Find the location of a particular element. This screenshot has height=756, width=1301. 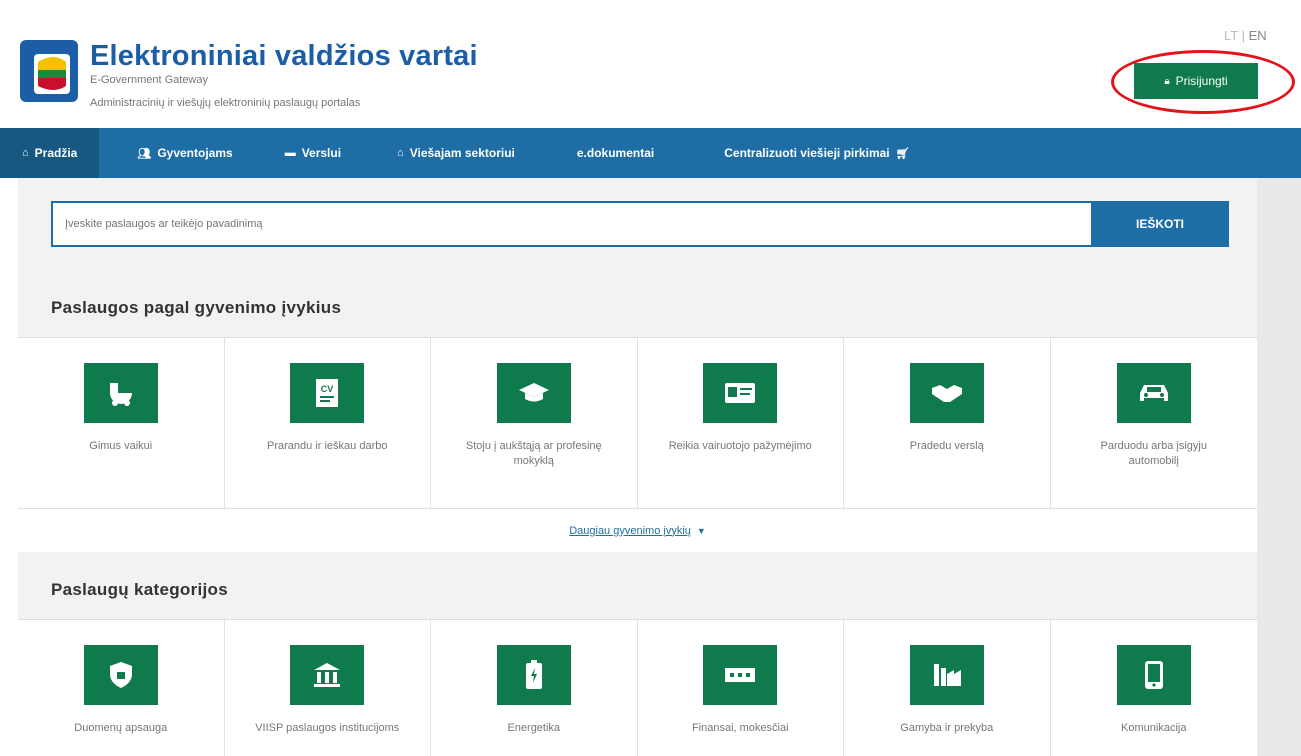

chevron-down-icon: ▼ is located at coordinates (701, 531).